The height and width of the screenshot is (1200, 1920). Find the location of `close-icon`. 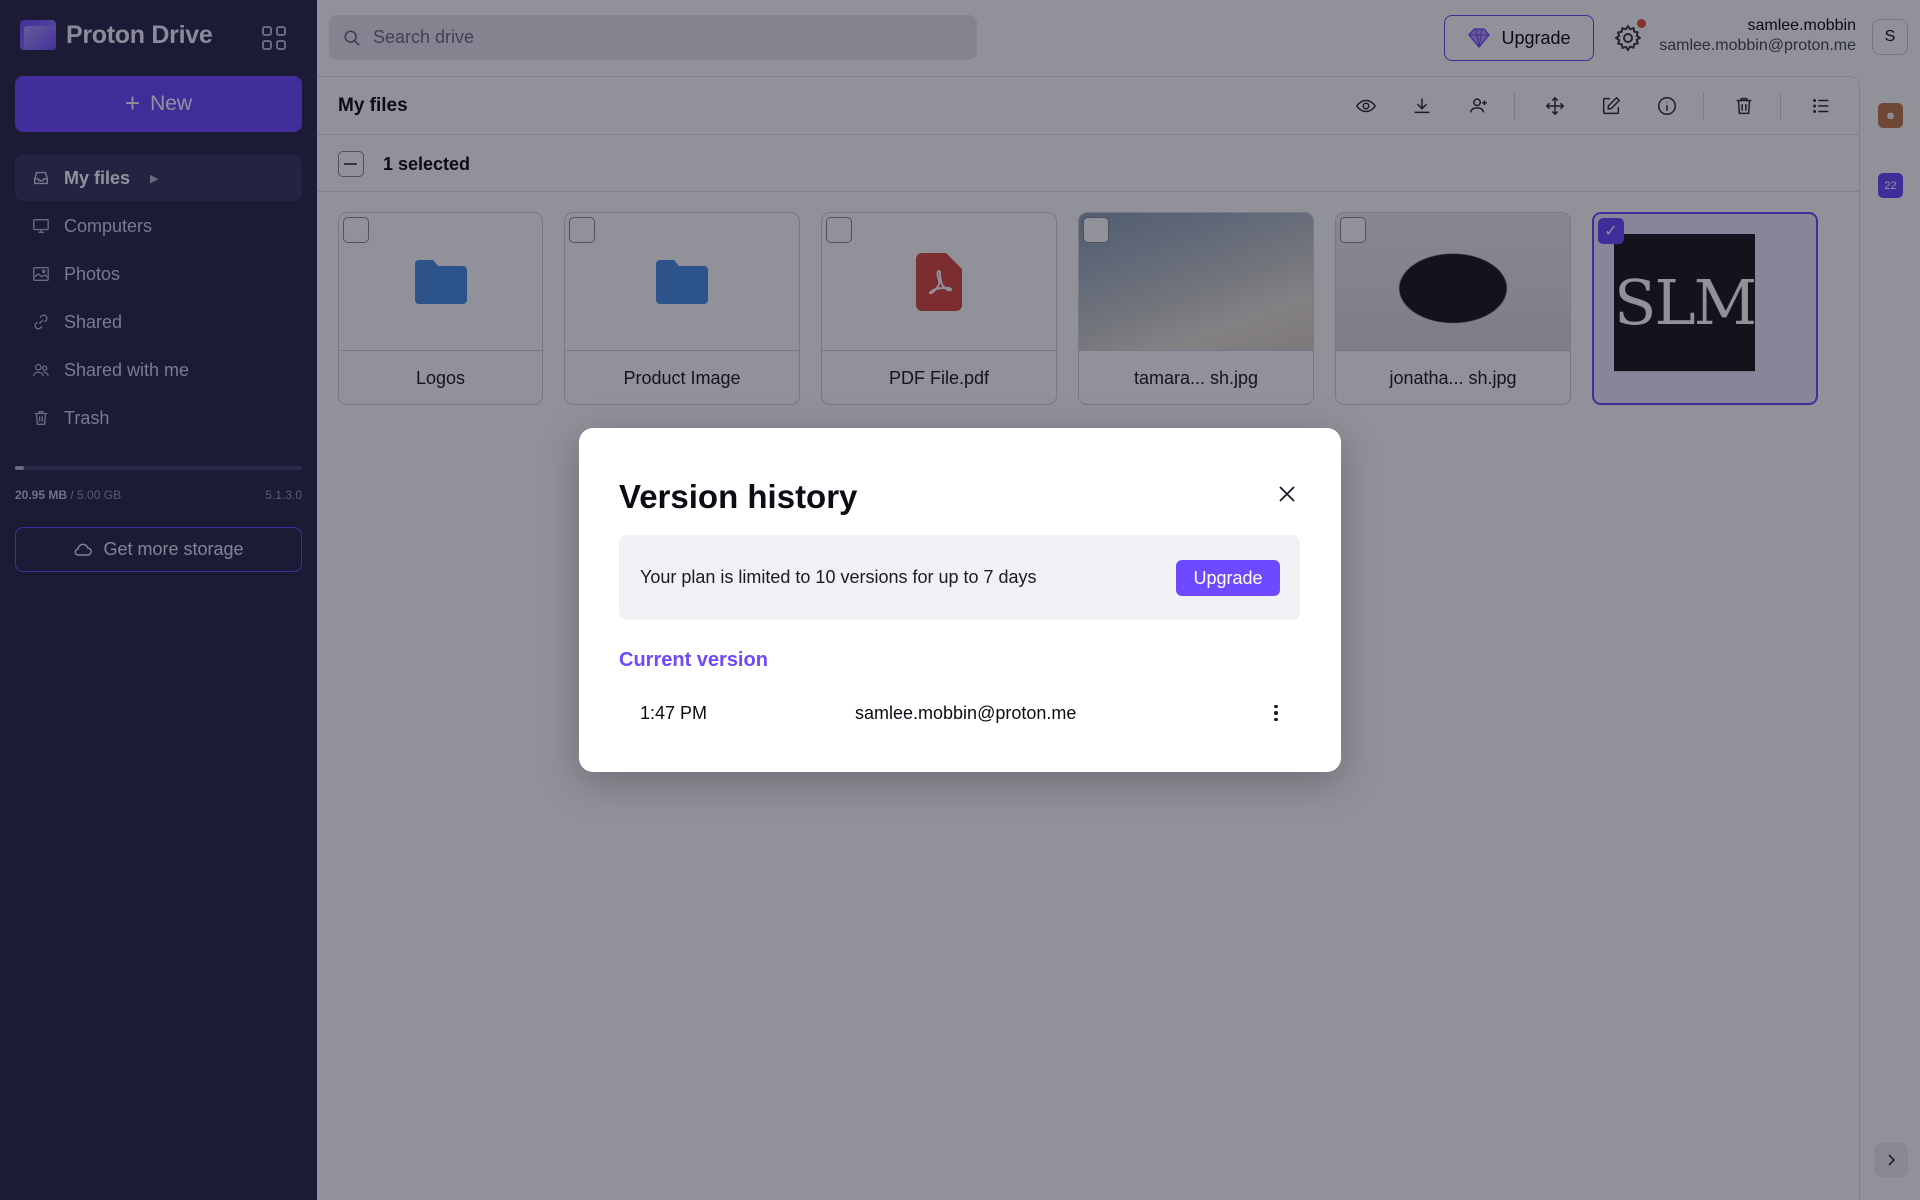

close-icon is located at coordinates (1287, 494).